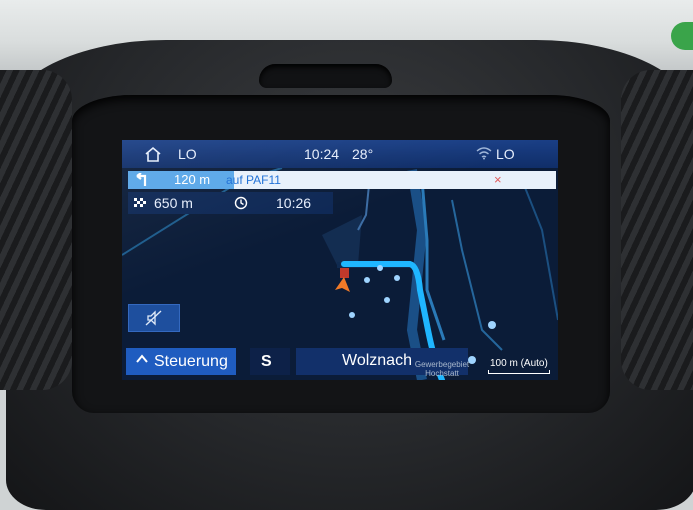 The width and height of the screenshot is (693, 510). Describe the element at coordinates (505, 154) in the screenshot. I see `connection-label: LO` at that location.